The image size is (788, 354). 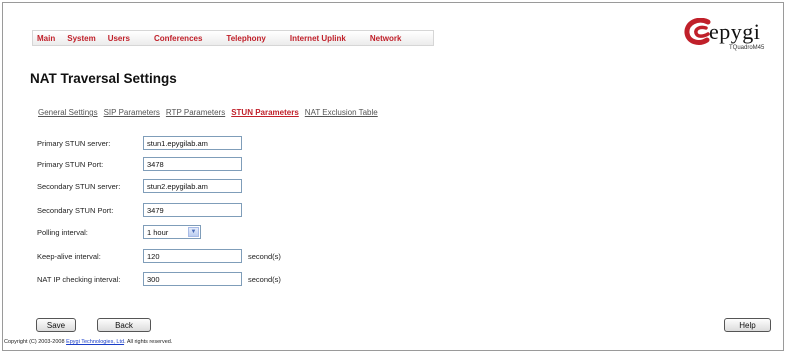 What do you see at coordinates (265, 112) in the screenshot?
I see `tab-stun-parameters: STUN Parameters` at bounding box center [265, 112].